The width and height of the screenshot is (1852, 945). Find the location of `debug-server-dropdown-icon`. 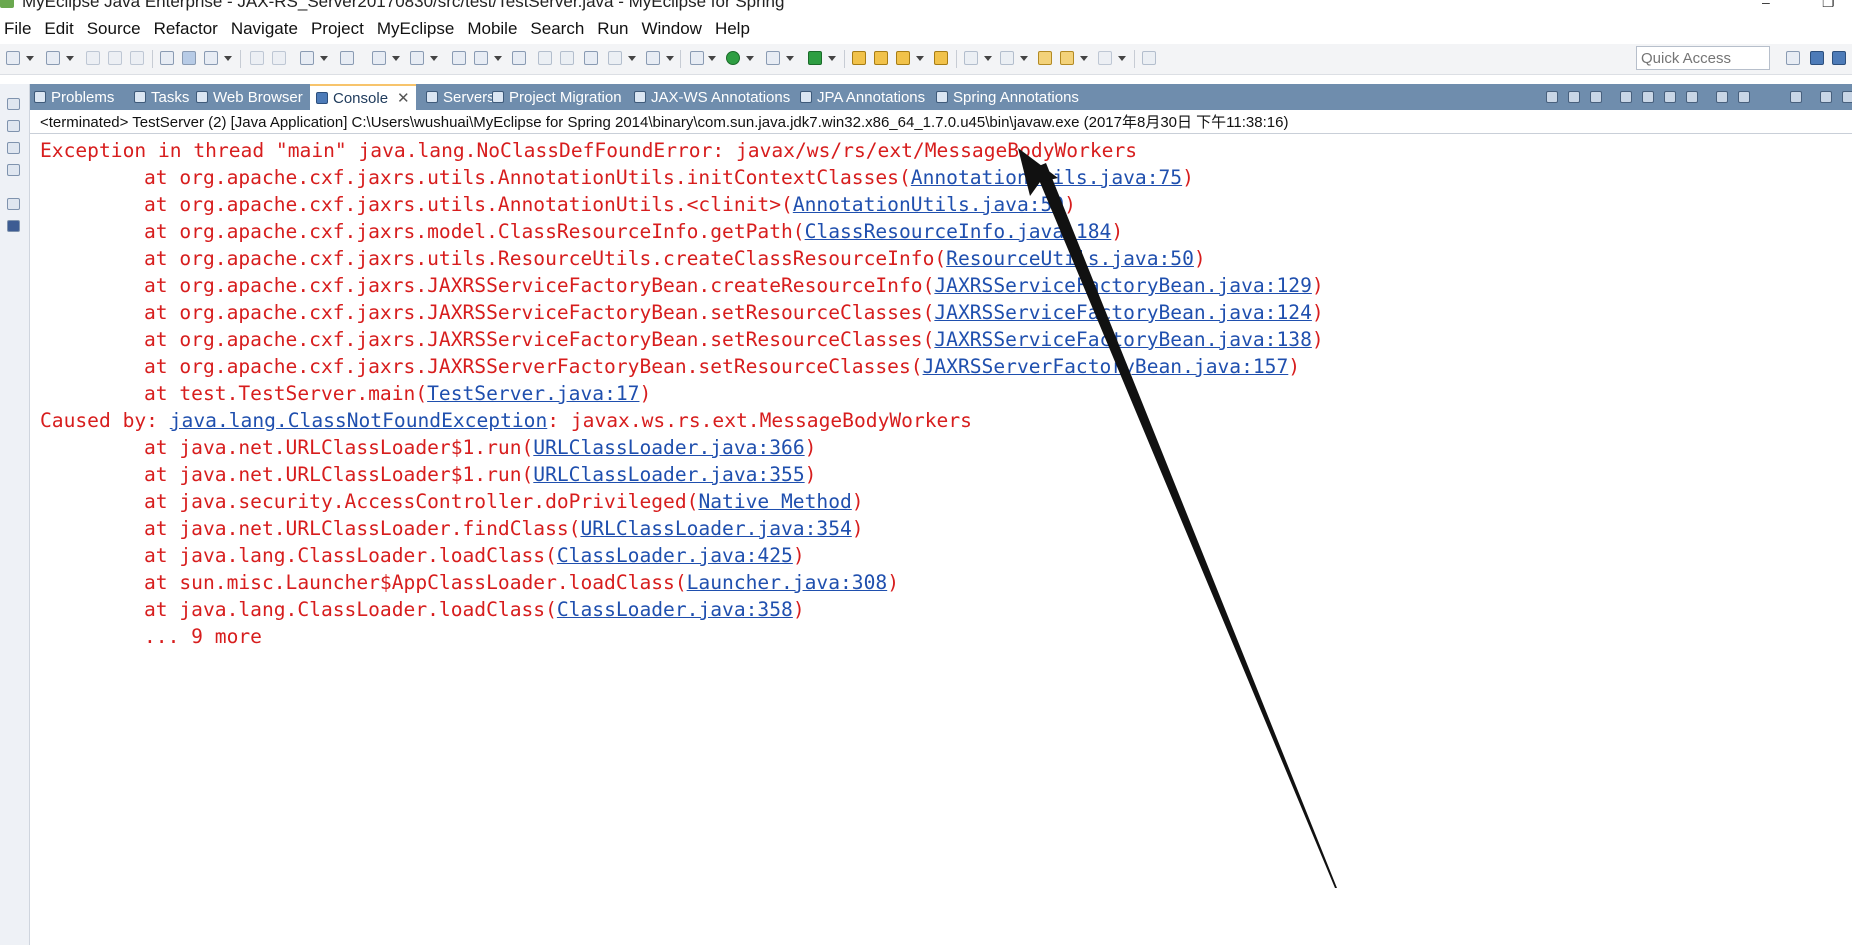

debug-server-dropdown-icon is located at coordinates (434, 58).